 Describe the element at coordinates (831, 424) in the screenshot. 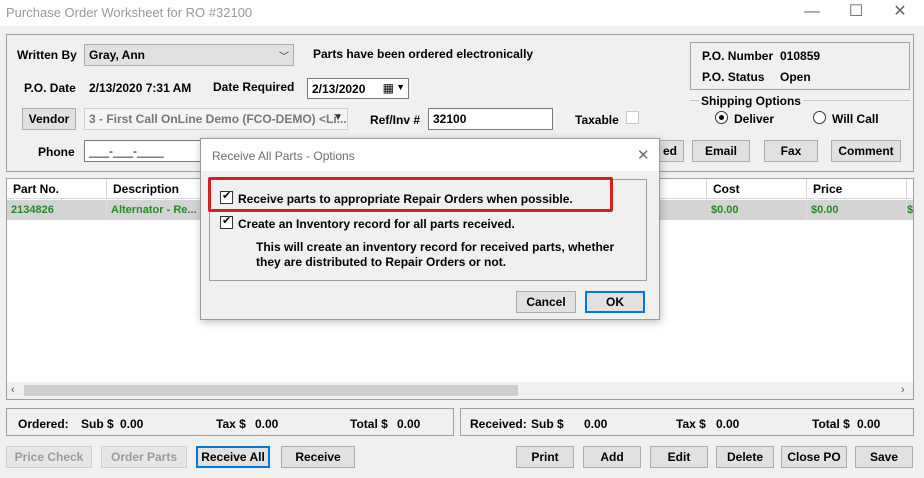

I see `received-total-label: Total $` at that location.